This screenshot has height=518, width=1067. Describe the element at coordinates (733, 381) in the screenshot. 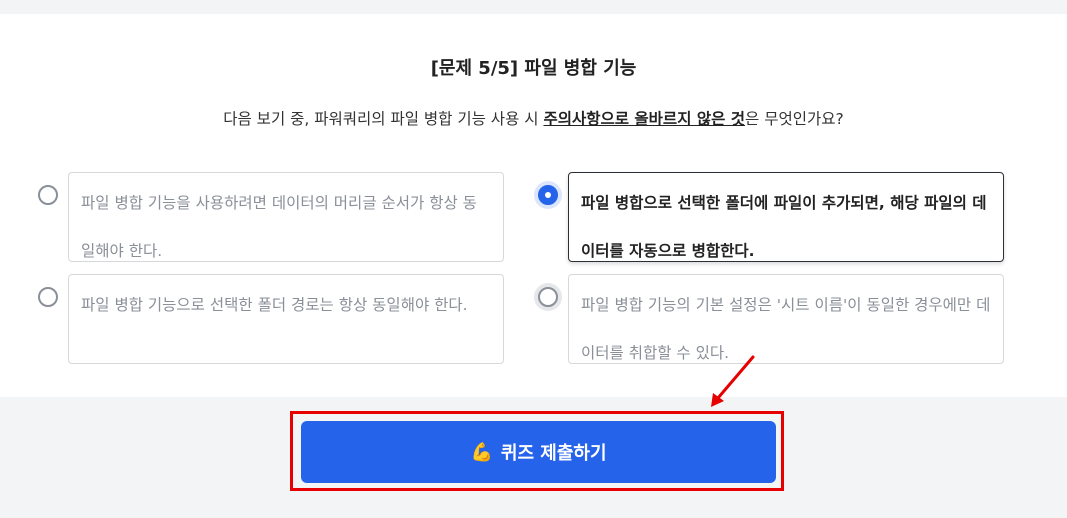

I see `pointer-arrow-icon` at that location.